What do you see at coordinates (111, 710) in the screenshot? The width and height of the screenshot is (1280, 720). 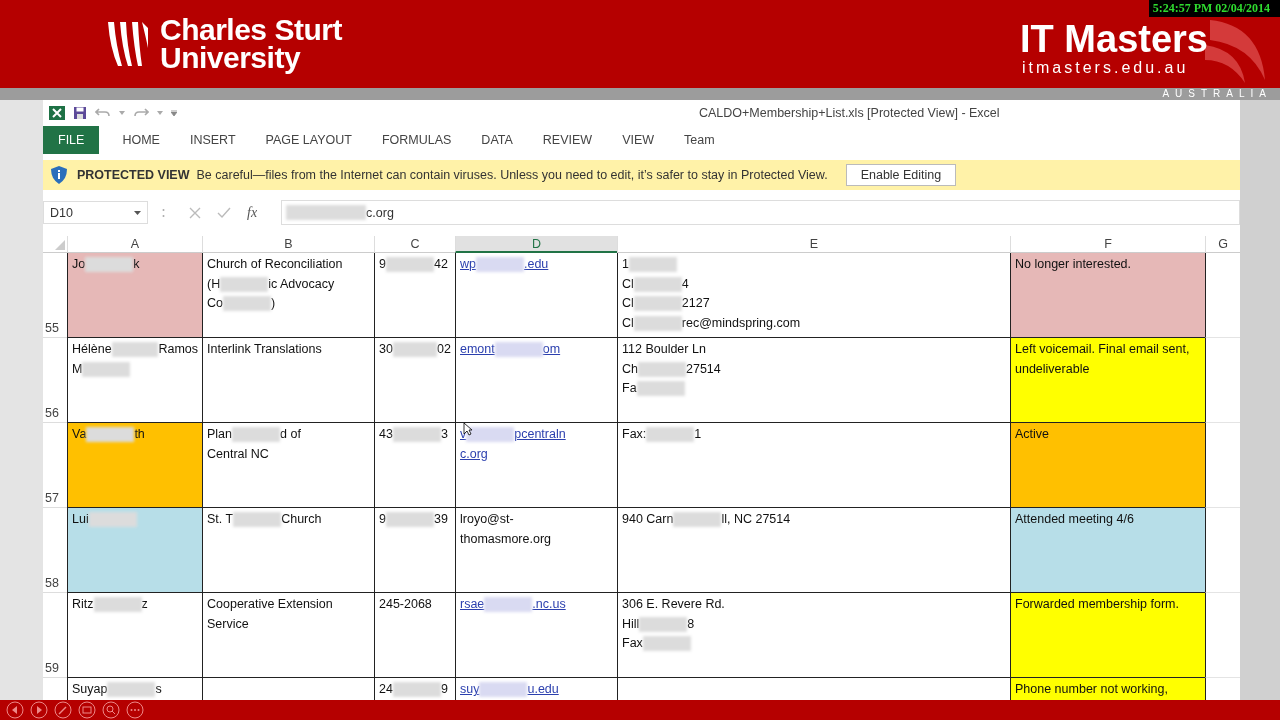 I see `search-icon` at bounding box center [111, 710].